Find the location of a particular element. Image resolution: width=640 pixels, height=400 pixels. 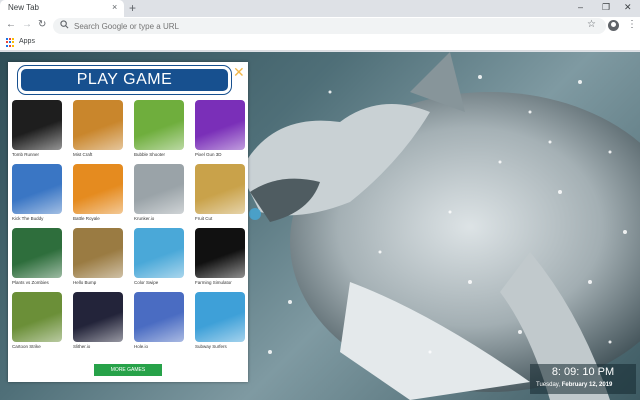

clock-date: Tuesday, February 12, 2019 is located at coordinates (574, 385).